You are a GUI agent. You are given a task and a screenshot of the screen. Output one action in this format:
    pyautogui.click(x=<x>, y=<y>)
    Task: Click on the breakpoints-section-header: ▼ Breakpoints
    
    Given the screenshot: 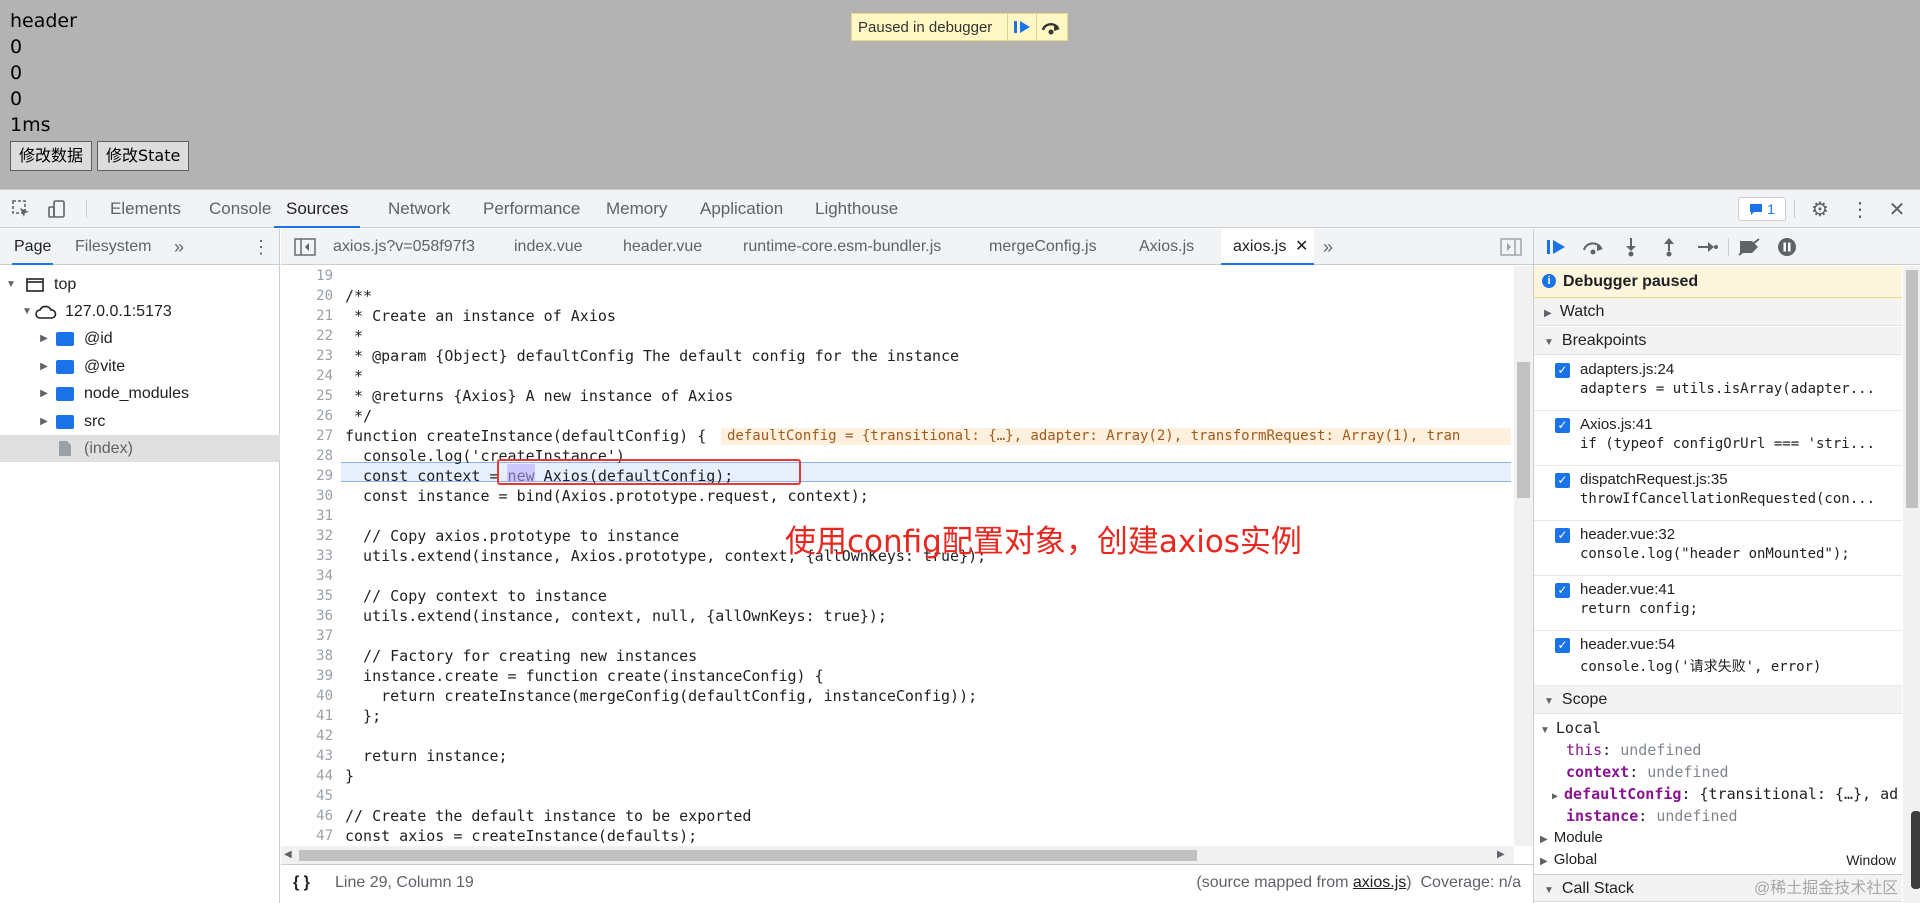 What is the action you would take?
    pyautogui.click(x=1718, y=341)
    